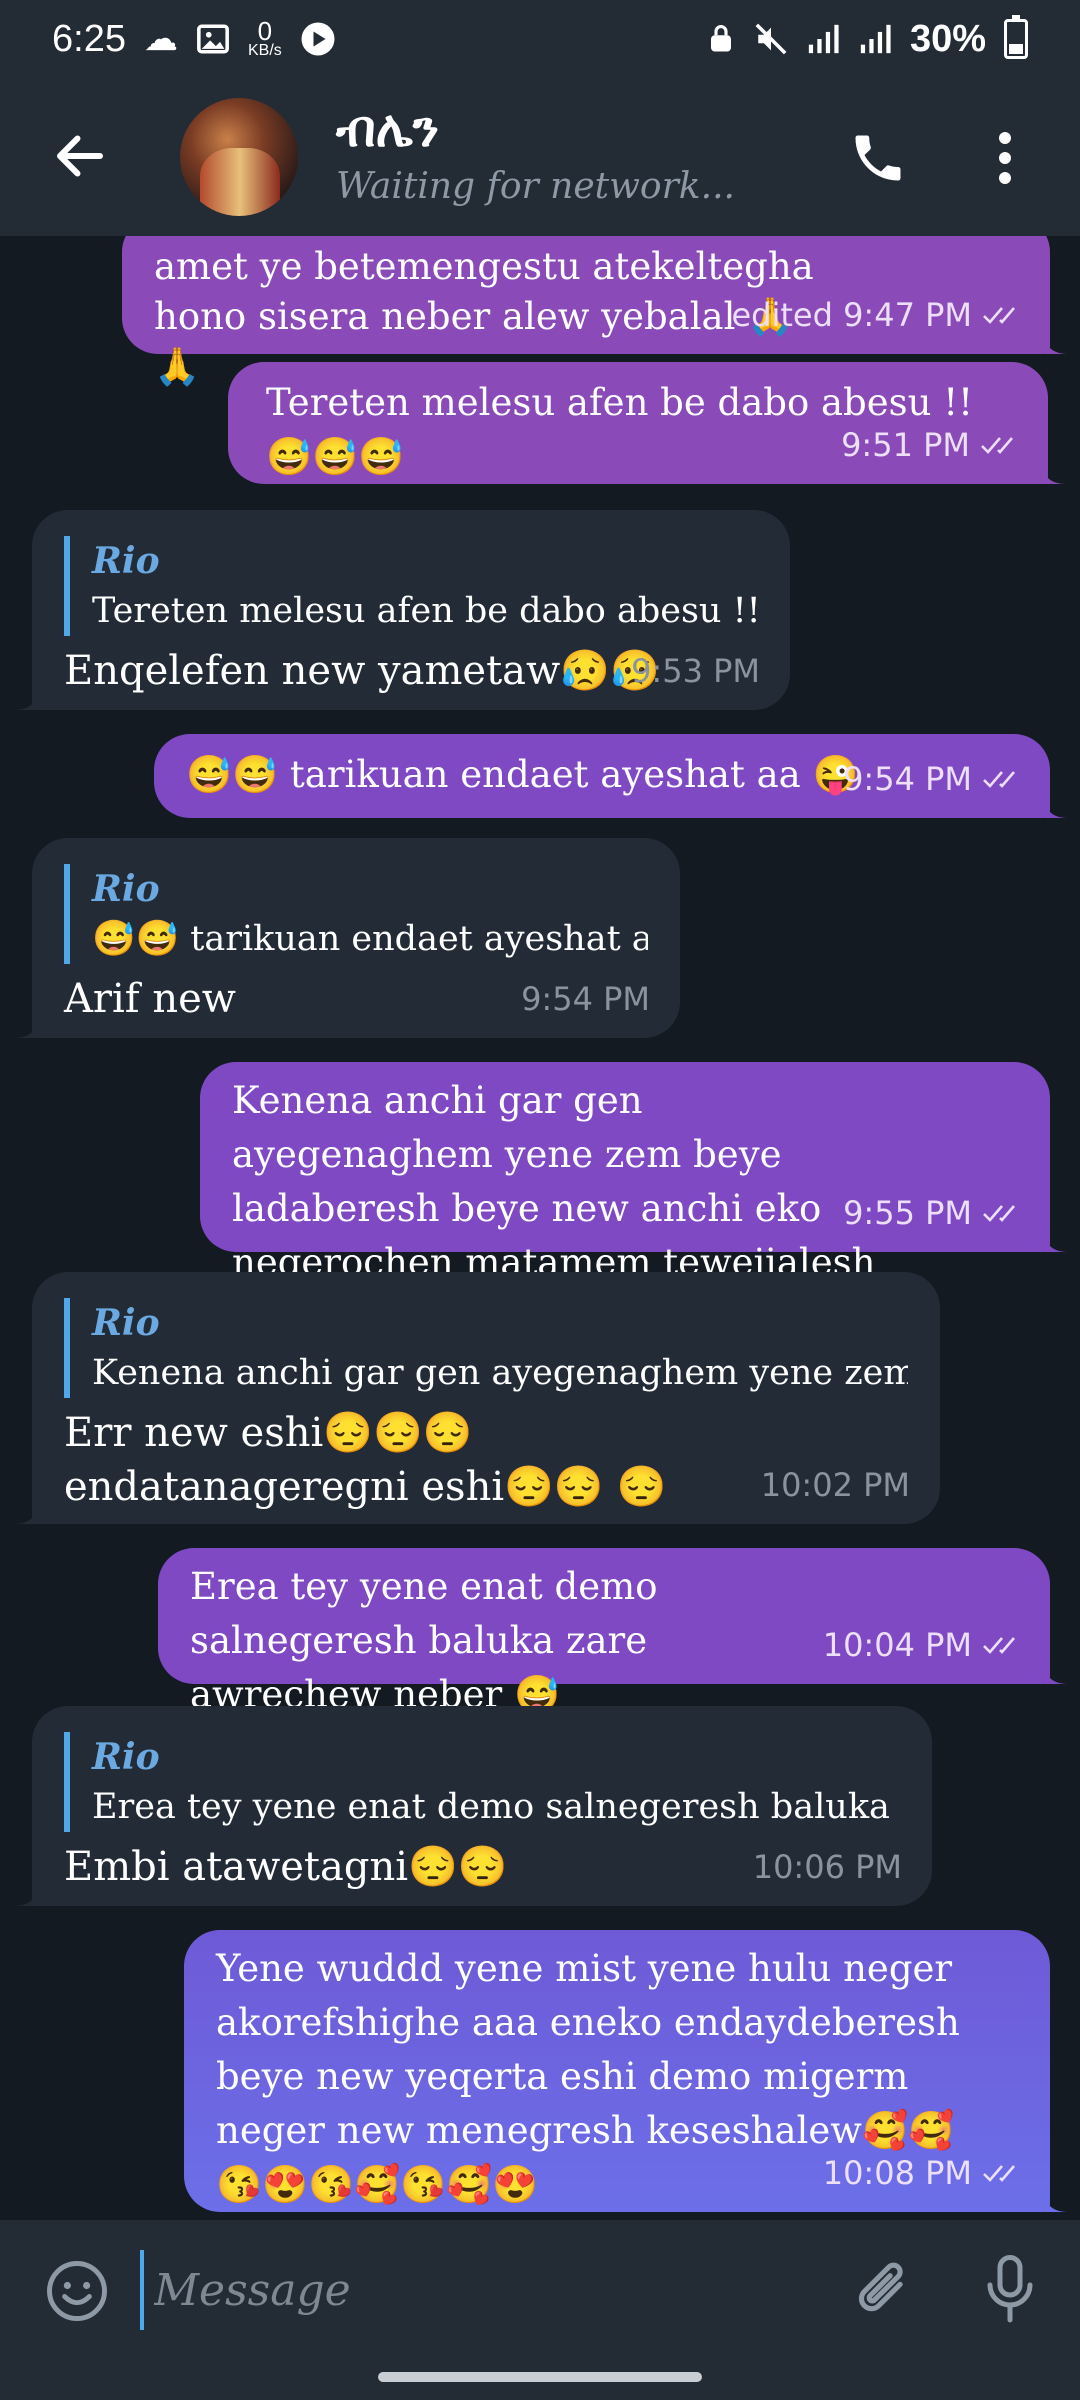 The image size is (1080, 2400). Describe the element at coordinates (897, 2173) in the screenshot. I see `message-time: 10:08 PM` at that location.